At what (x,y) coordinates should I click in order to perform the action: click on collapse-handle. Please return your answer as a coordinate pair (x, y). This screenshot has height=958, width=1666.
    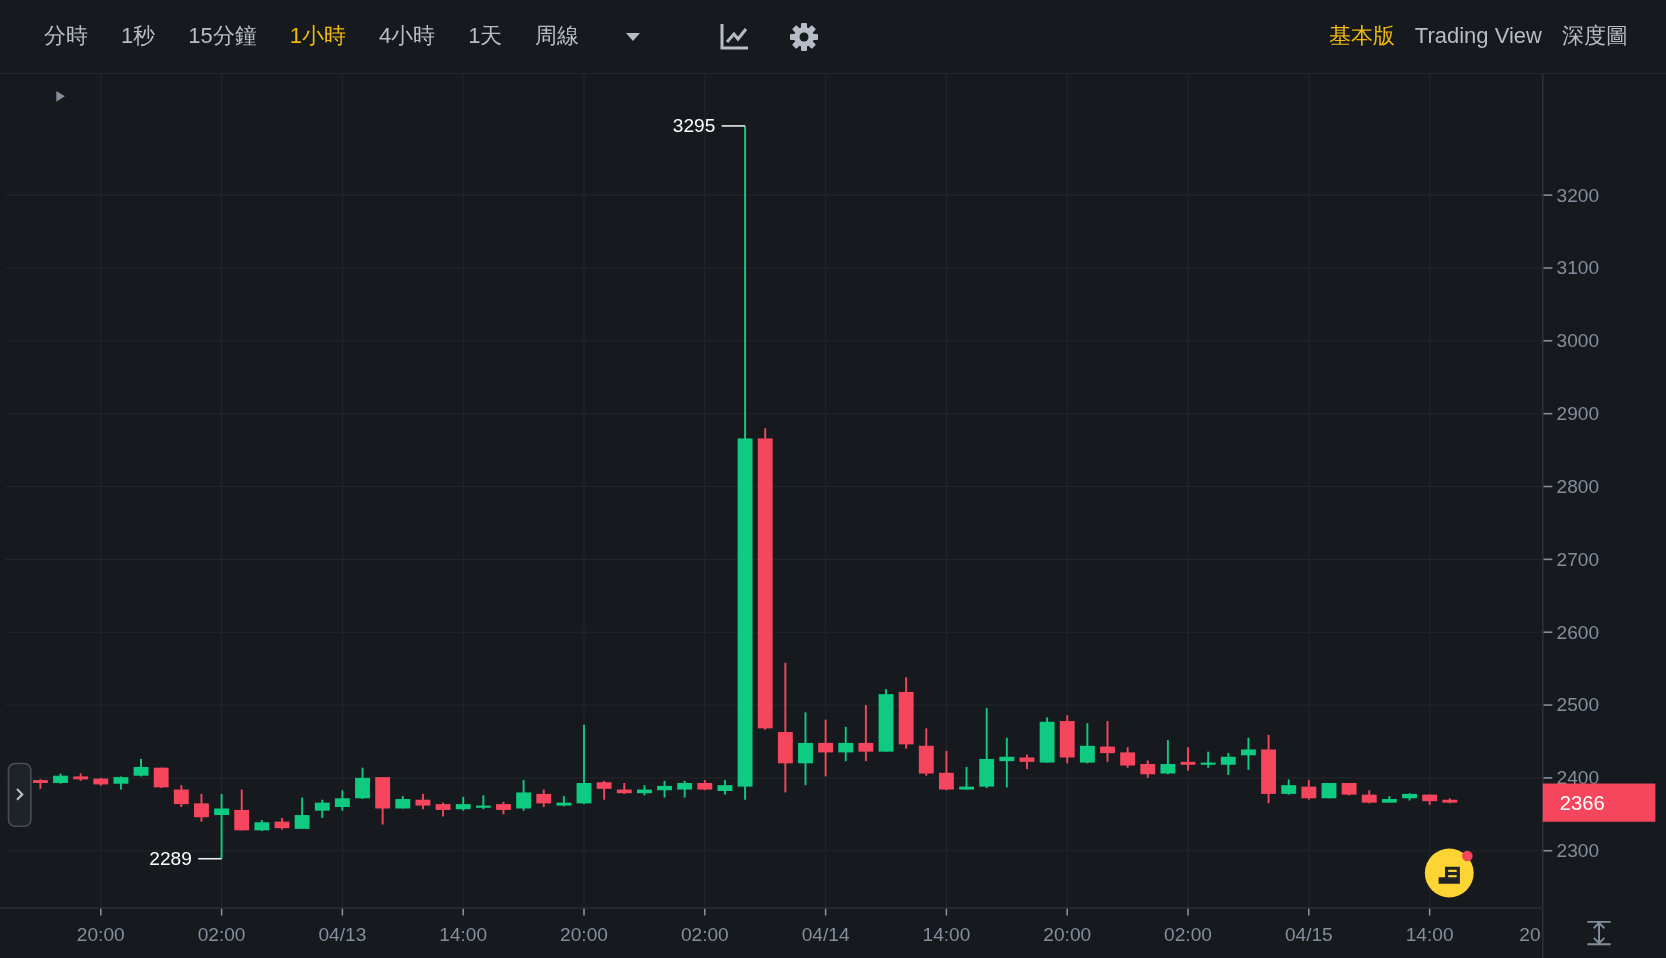
    Looking at the image, I should click on (19, 795).